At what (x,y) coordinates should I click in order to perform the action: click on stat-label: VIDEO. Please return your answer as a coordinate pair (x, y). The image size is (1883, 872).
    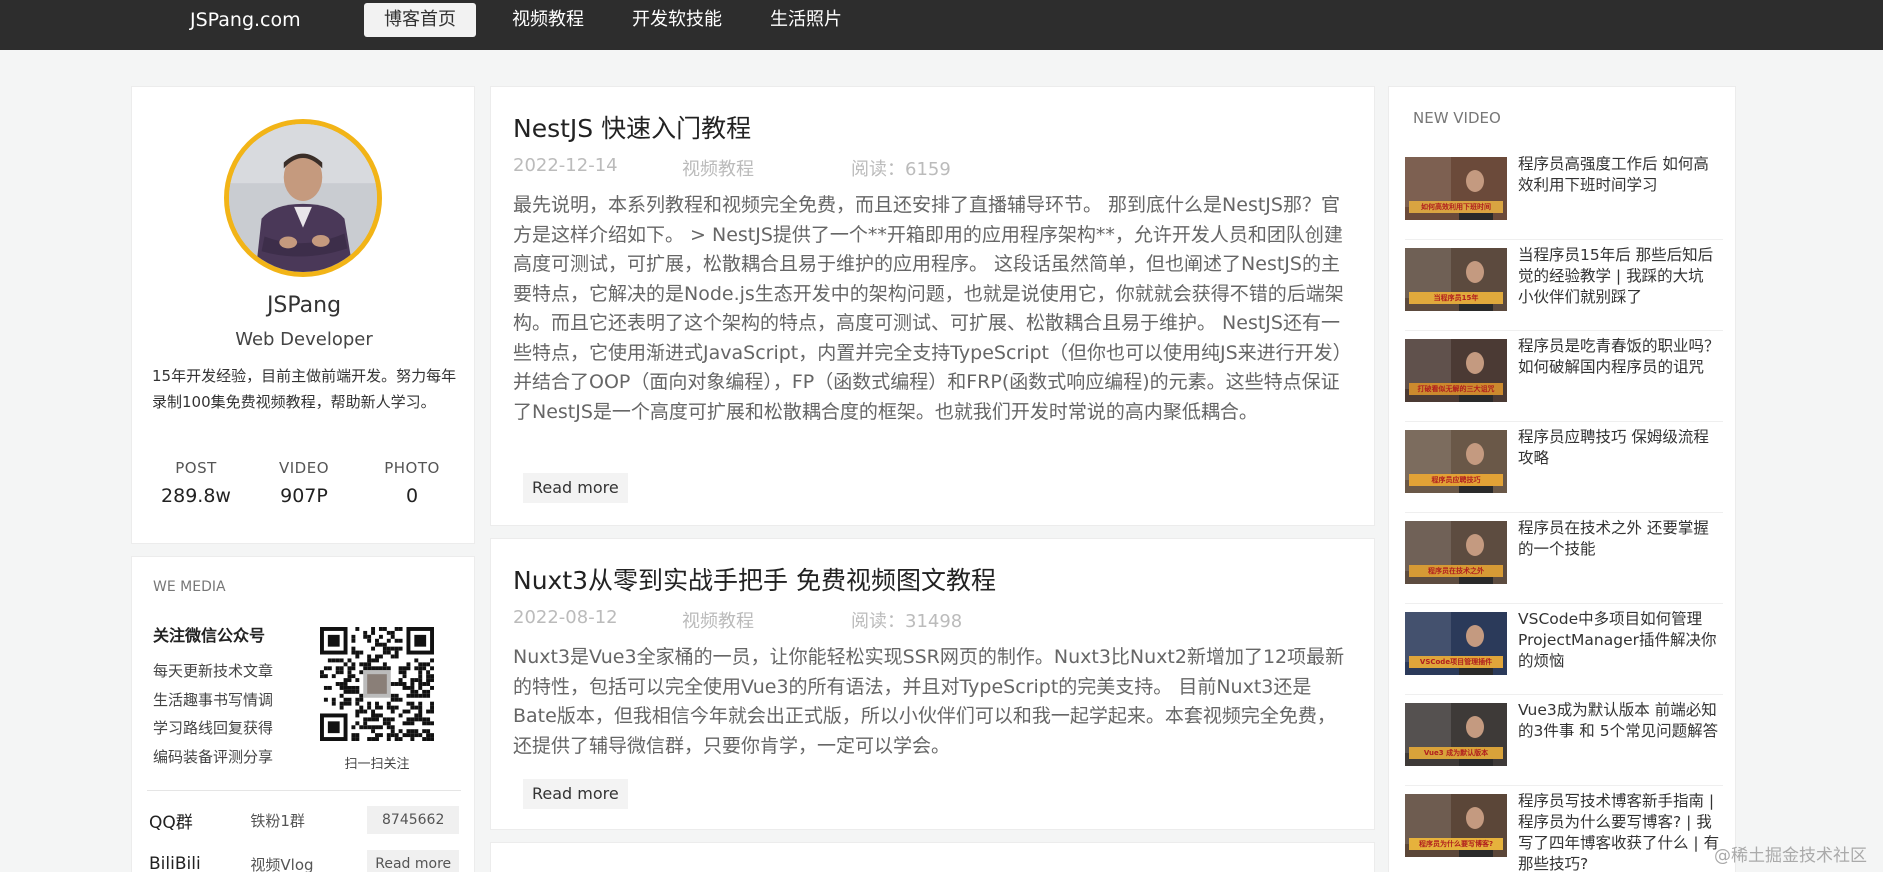
    Looking at the image, I should click on (304, 468).